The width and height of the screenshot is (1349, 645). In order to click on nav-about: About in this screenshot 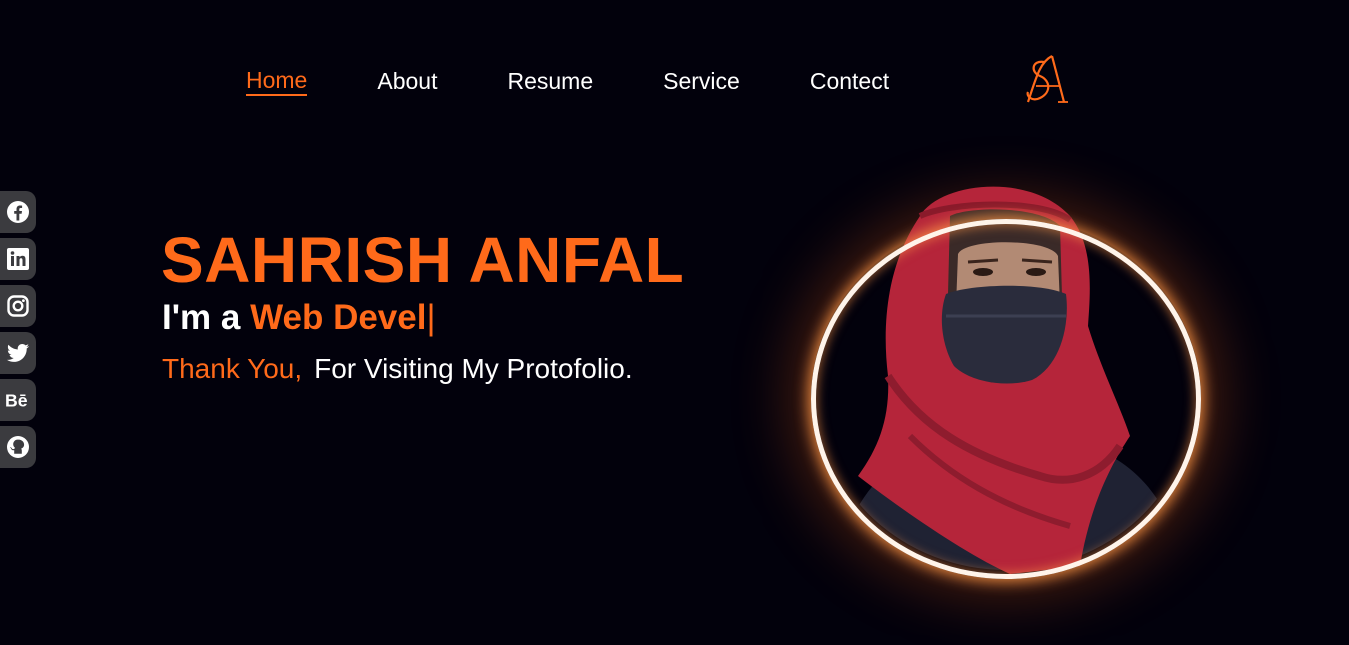, I will do `click(407, 81)`.